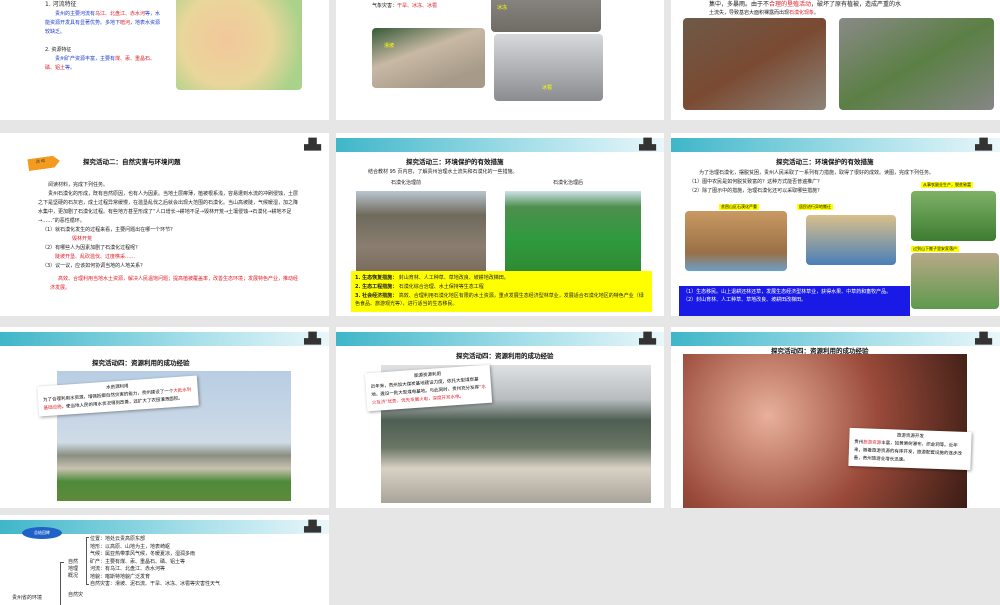 The image size is (1000, 605). I want to click on mindmap-item: 气候：属亚热带季风气候，冬暖夏凉，湿润多雨, so click(143, 554).